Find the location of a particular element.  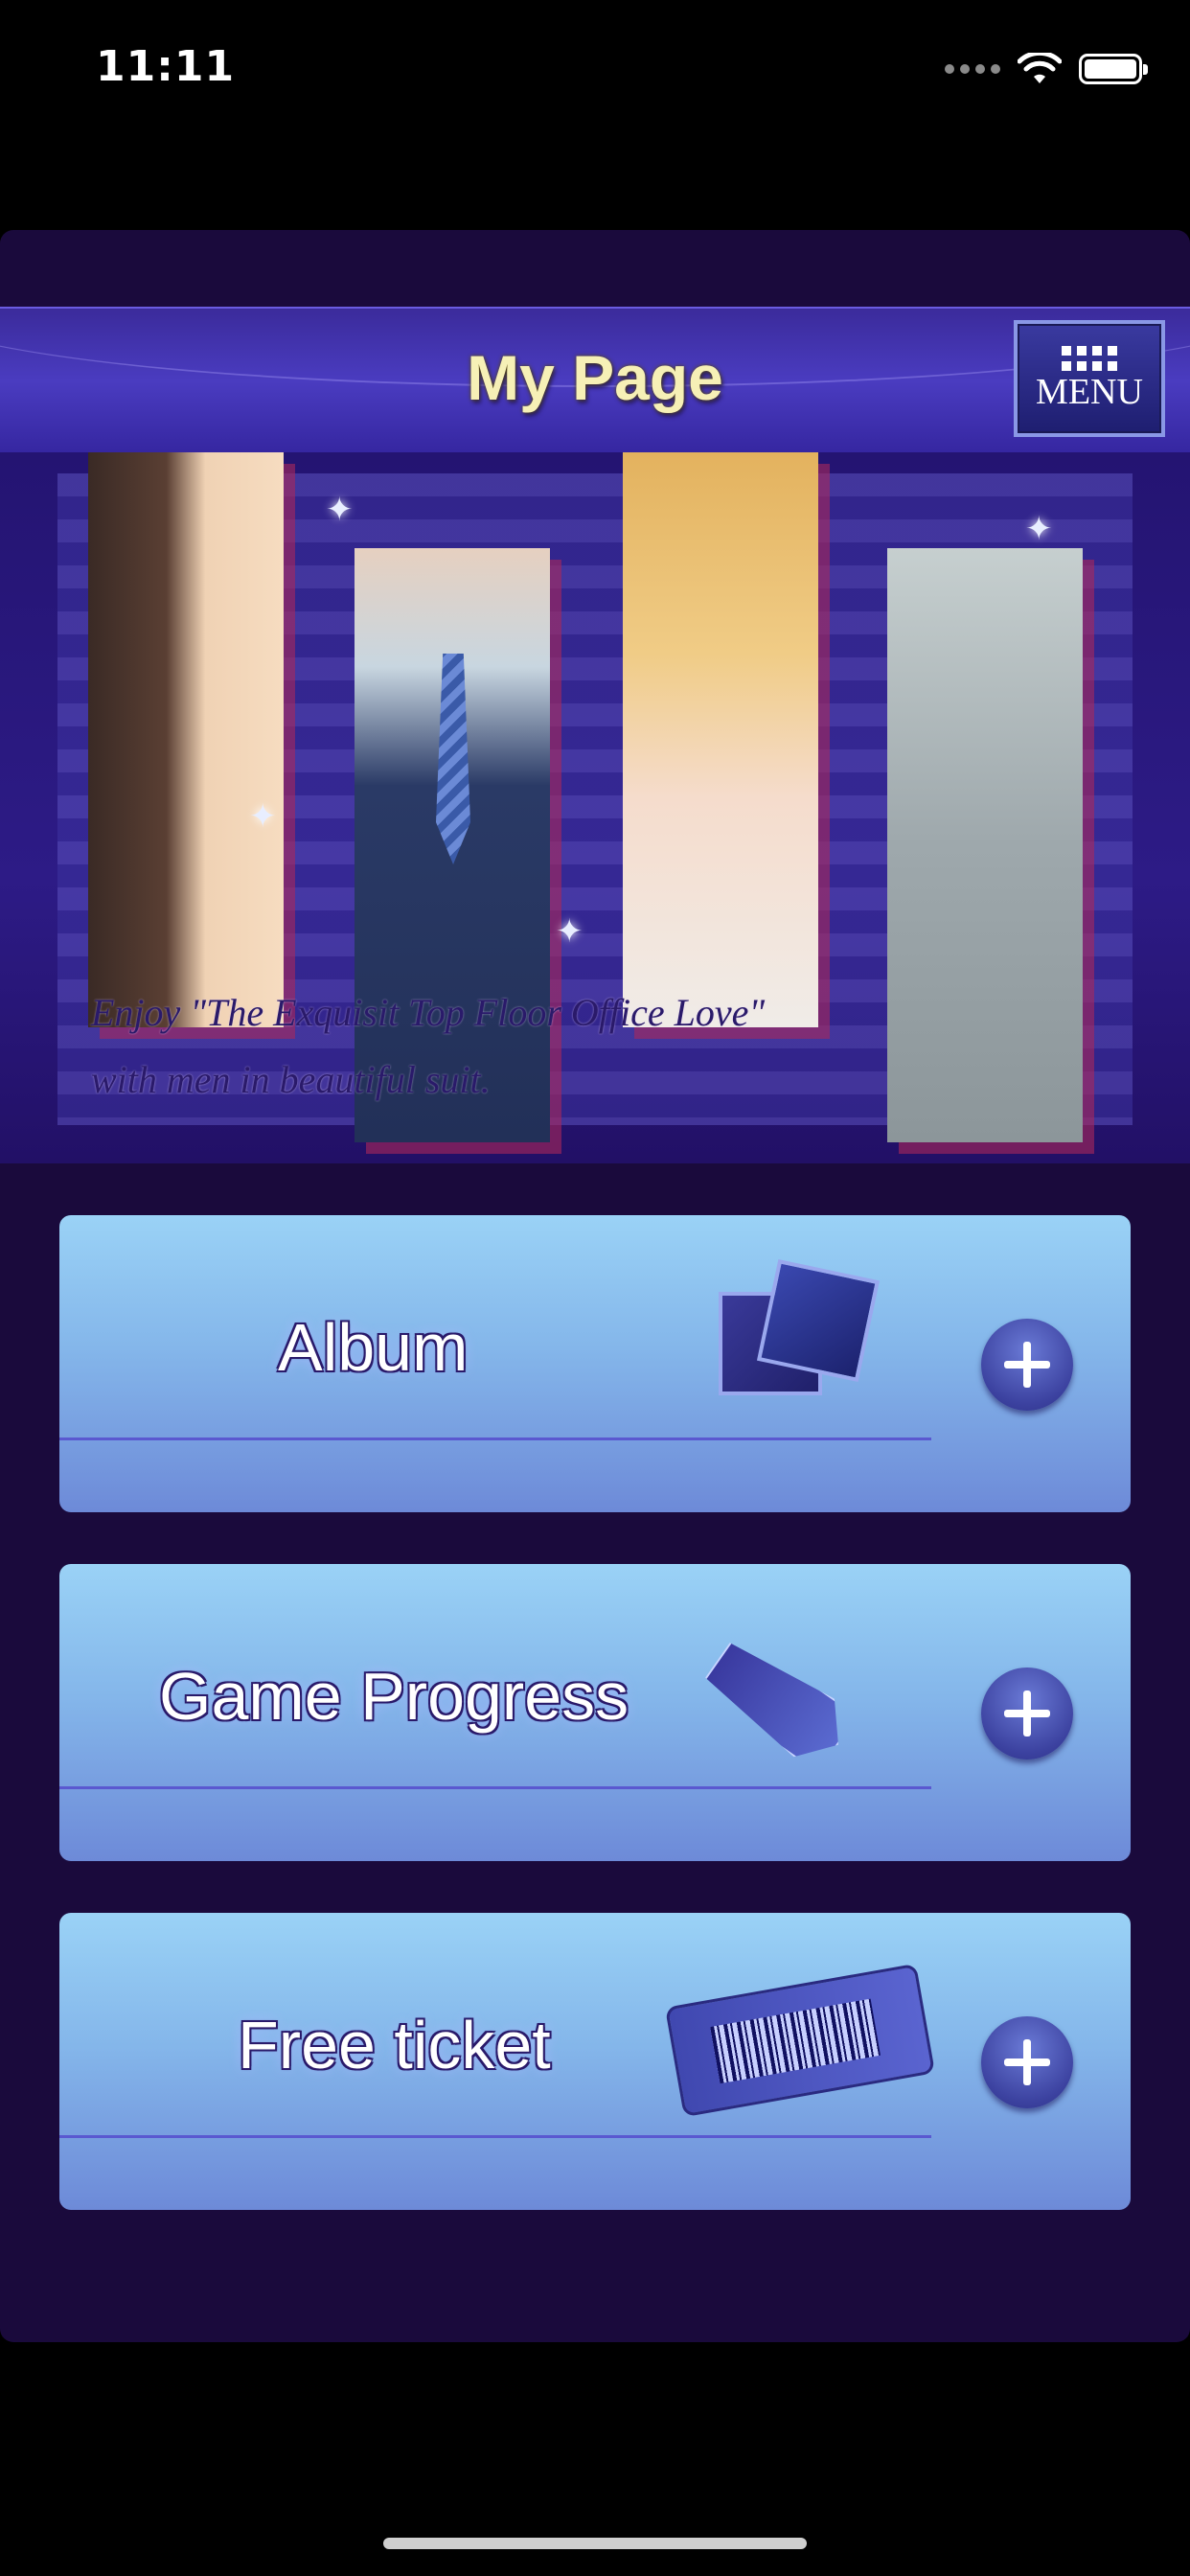

game-progress-card: Game Progress is located at coordinates (595, 1713).